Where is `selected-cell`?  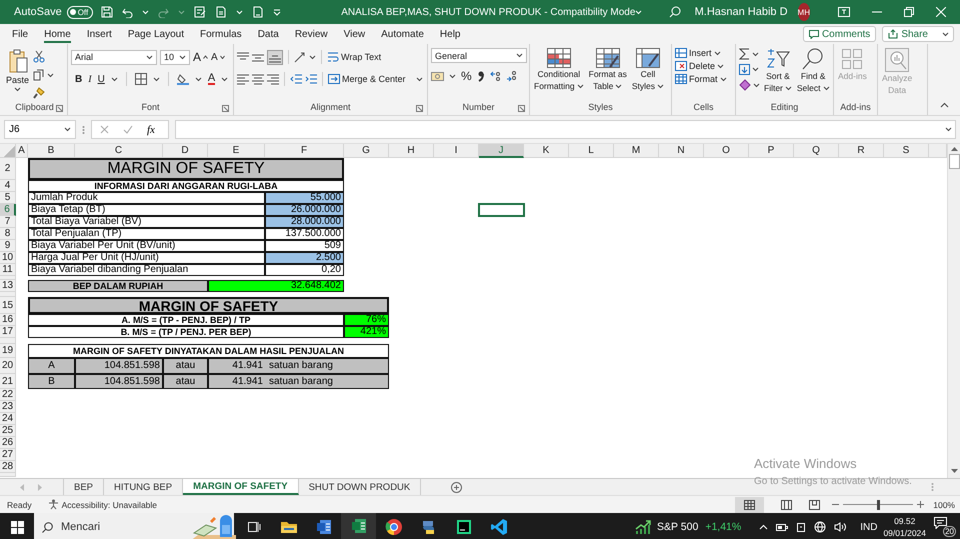 selected-cell is located at coordinates (501, 210).